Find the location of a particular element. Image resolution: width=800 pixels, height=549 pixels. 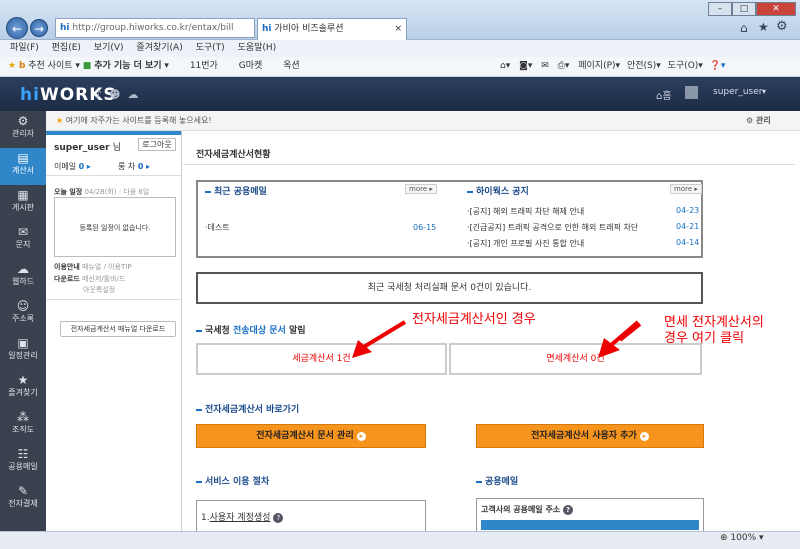

maximize-button: □ is located at coordinates (744, 9).